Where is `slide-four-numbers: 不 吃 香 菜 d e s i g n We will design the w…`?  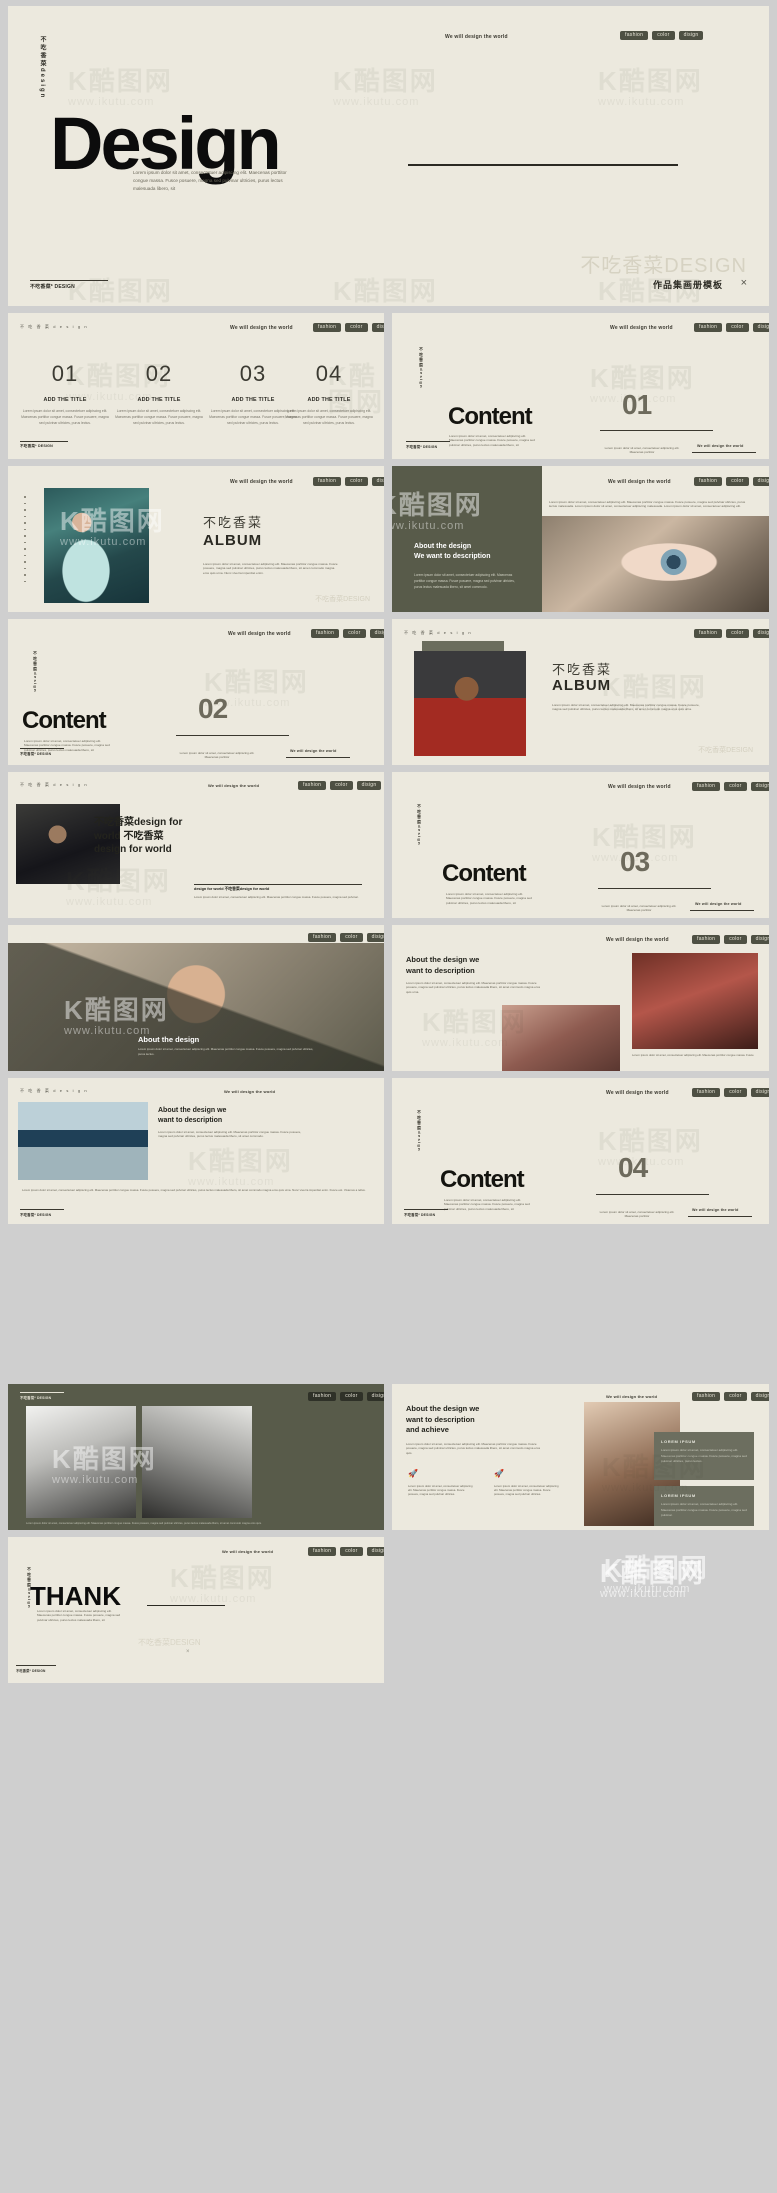
slide-four-numbers: 不 吃 香 菜 d e s i g n We will design the w… is located at coordinates (196, 386).